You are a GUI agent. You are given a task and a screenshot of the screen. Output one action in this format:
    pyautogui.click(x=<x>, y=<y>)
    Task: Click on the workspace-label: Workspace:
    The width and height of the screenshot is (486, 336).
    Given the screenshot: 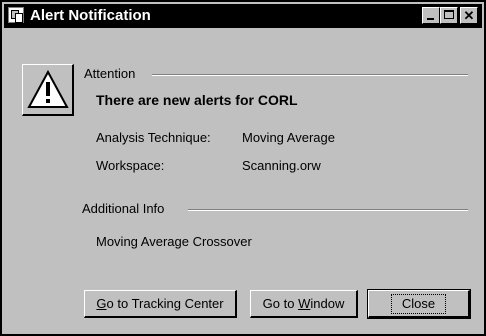 What is the action you would take?
    pyautogui.click(x=130, y=165)
    